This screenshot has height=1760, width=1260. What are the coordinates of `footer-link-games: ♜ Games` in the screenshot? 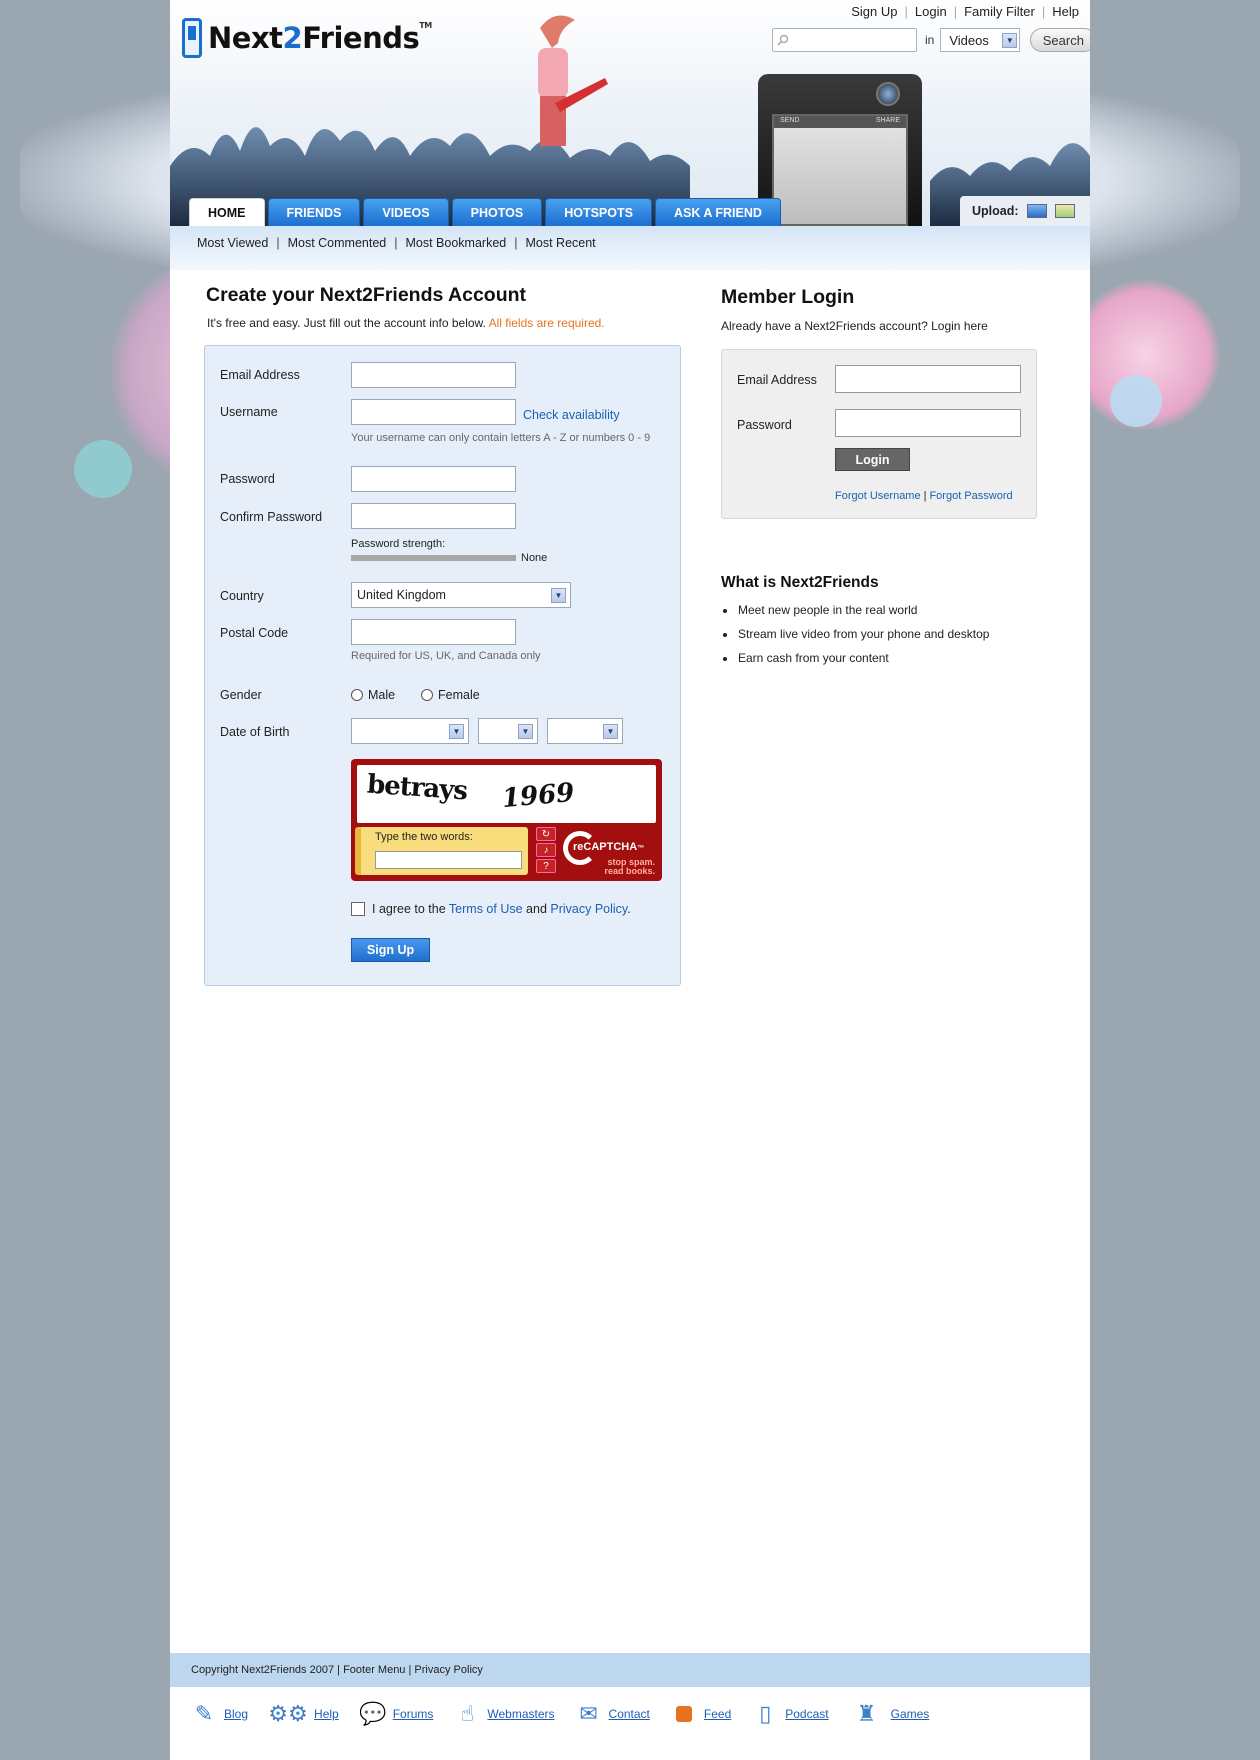 It's located at (889, 1714).